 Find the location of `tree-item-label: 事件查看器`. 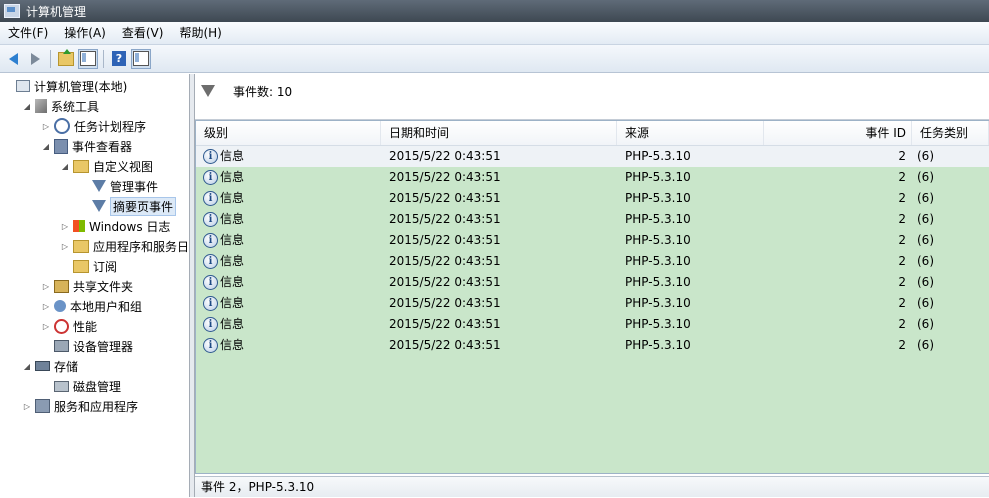

tree-item-label: 事件查看器 is located at coordinates (102, 146).